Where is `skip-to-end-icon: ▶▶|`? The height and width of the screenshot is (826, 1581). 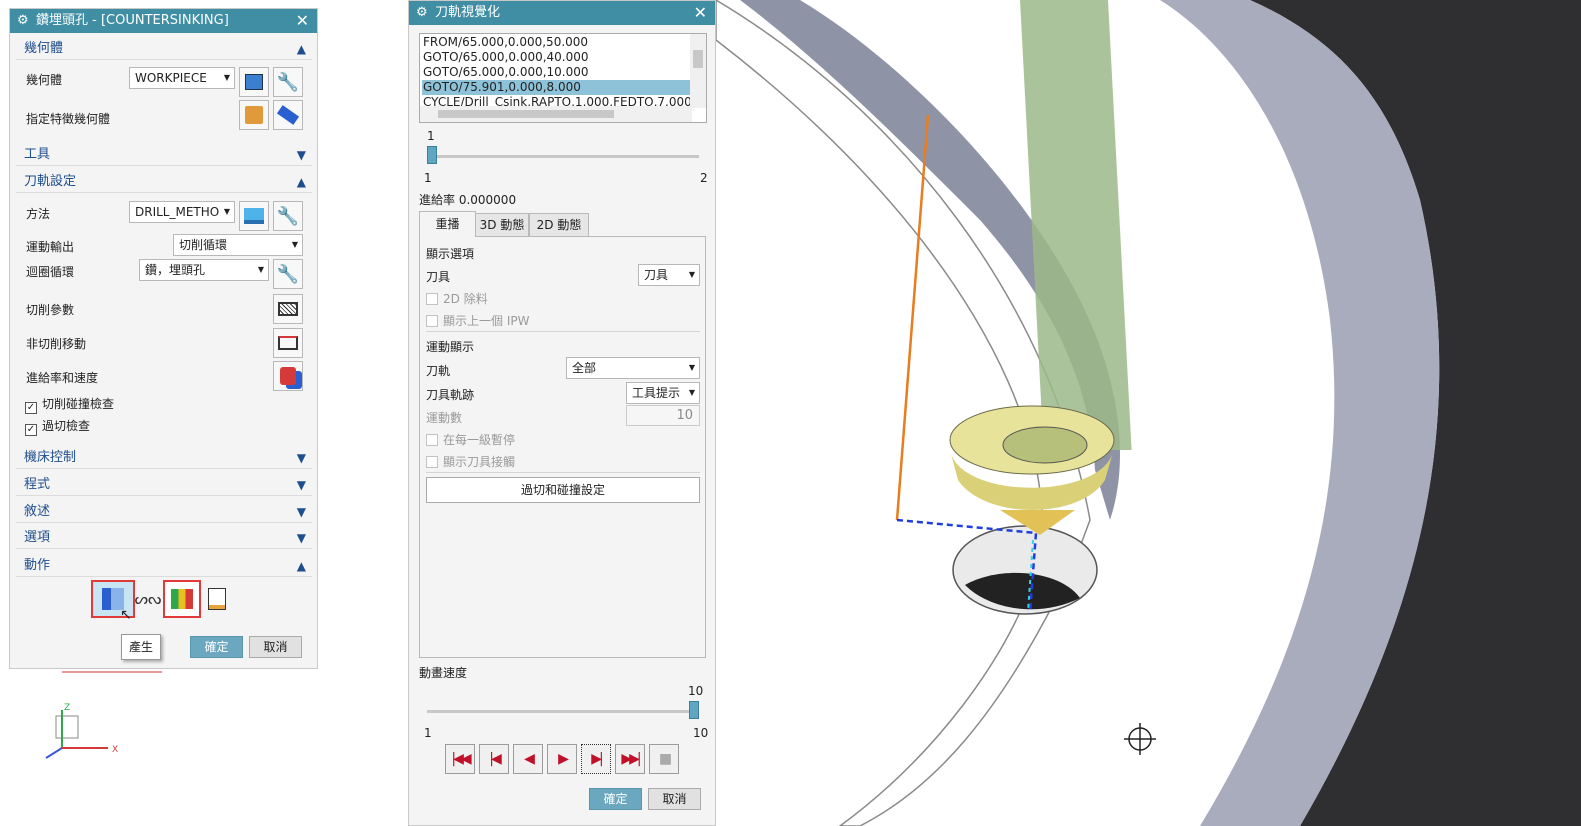 skip-to-end-icon: ▶▶| is located at coordinates (631, 759).